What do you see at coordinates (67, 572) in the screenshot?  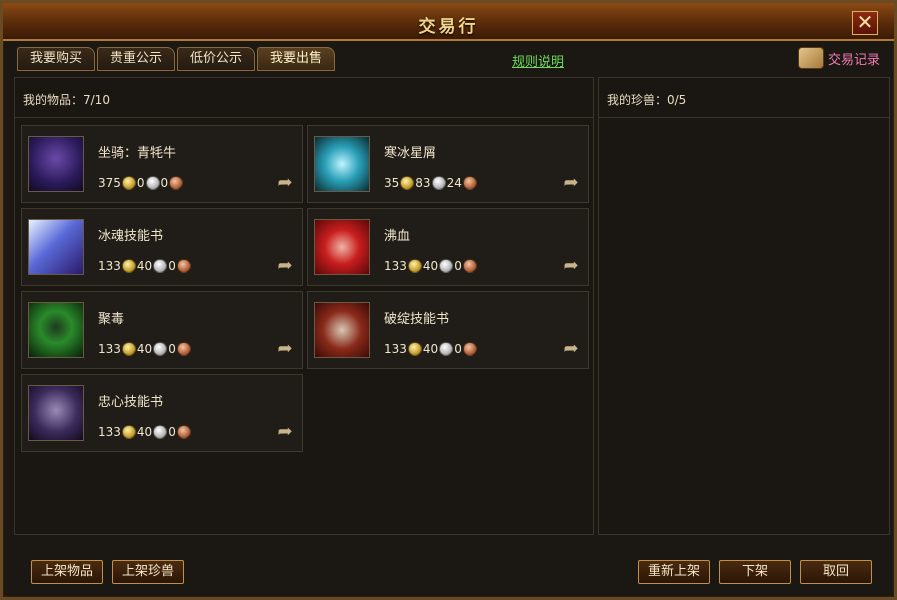 I see `list-item-button: 上架物品` at bounding box center [67, 572].